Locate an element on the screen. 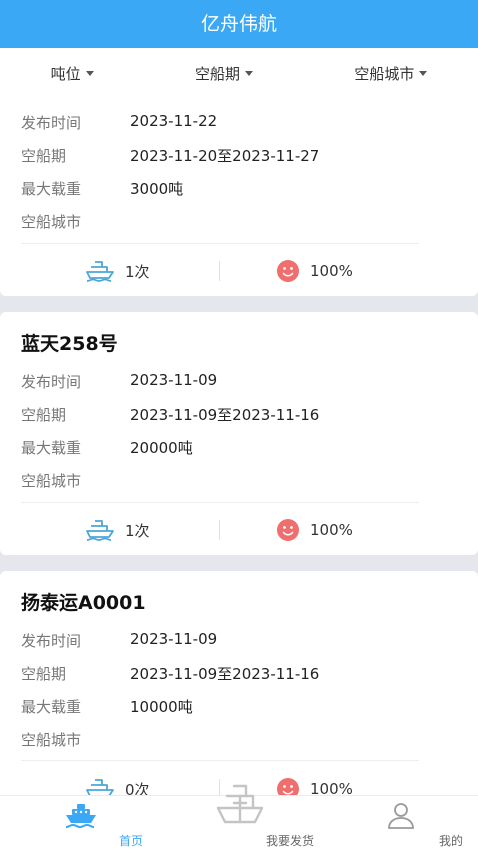 The width and height of the screenshot is (478, 851). user-icon is located at coordinates (401, 817).